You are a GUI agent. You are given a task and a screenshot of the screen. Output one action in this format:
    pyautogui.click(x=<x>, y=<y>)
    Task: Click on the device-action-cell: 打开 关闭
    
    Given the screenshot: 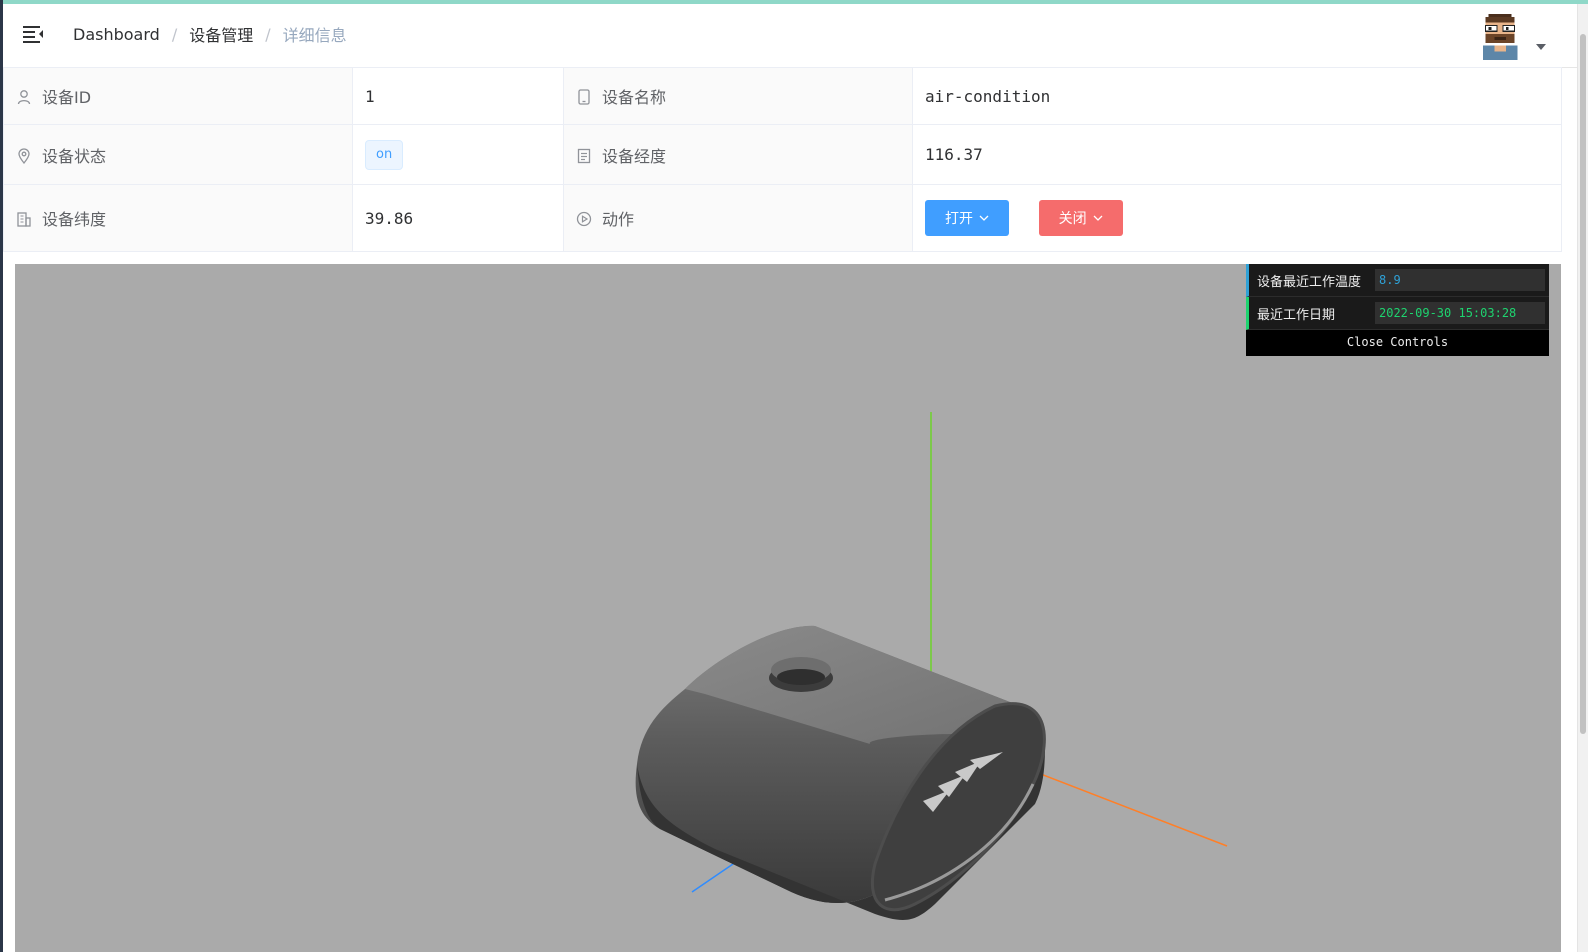 What is the action you would take?
    pyautogui.click(x=1237, y=218)
    